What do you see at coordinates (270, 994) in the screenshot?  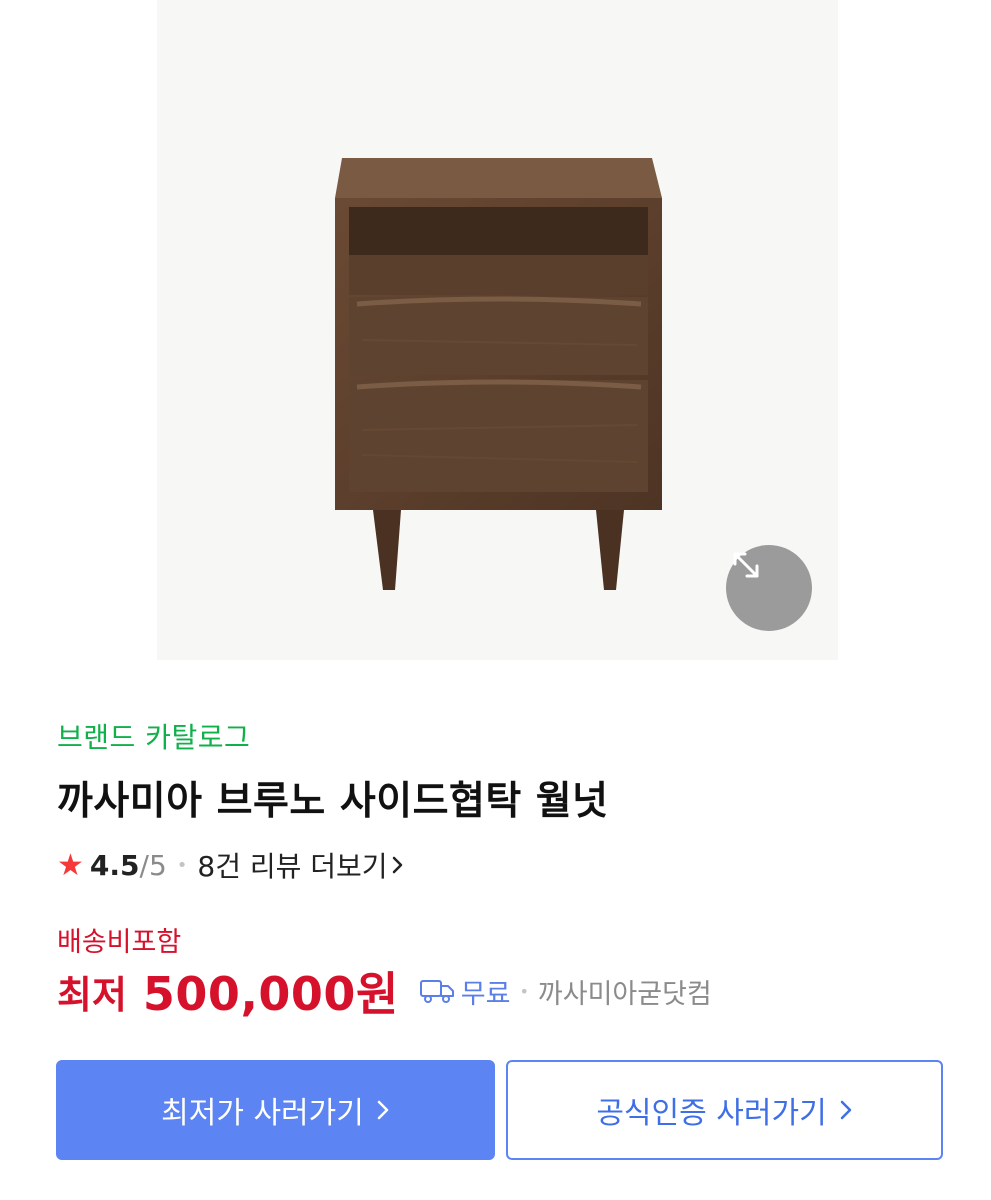 I see `price-value: 500,000원` at bounding box center [270, 994].